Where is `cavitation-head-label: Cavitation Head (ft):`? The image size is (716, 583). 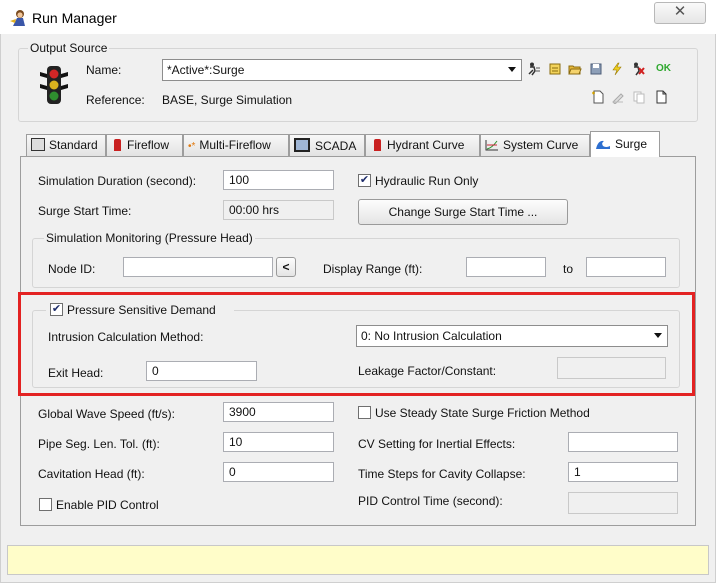
cavitation-head-label: Cavitation Head (ft): is located at coordinates (91, 474).